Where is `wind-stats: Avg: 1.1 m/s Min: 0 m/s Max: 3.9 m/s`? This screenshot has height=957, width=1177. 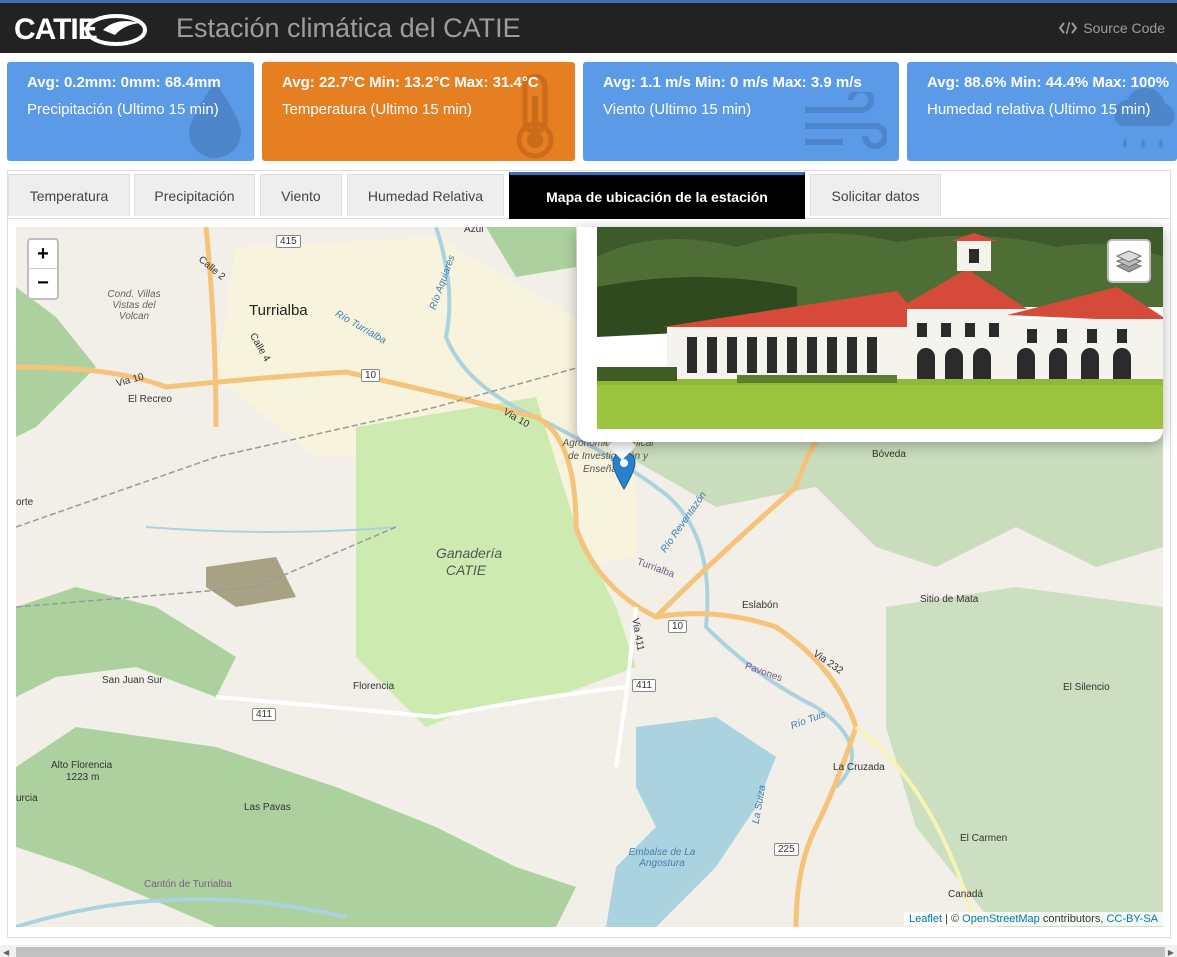 wind-stats: Avg: 1.1 m/s Min: 0 m/s Max: 3.9 m/s is located at coordinates (732, 82).